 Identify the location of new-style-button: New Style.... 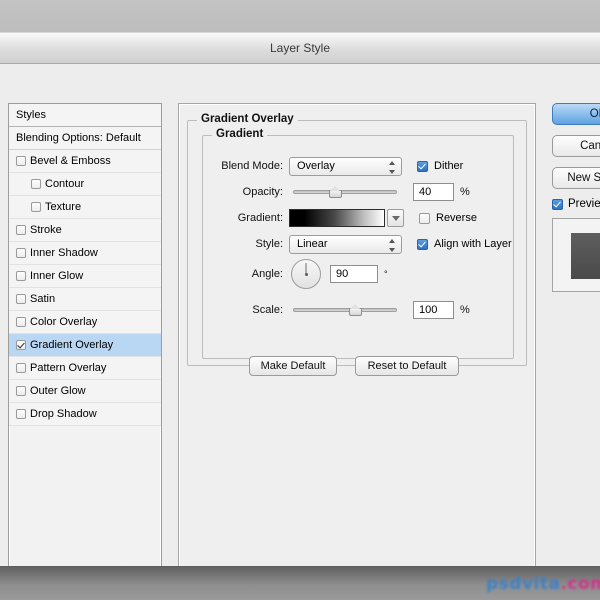
(576, 178).